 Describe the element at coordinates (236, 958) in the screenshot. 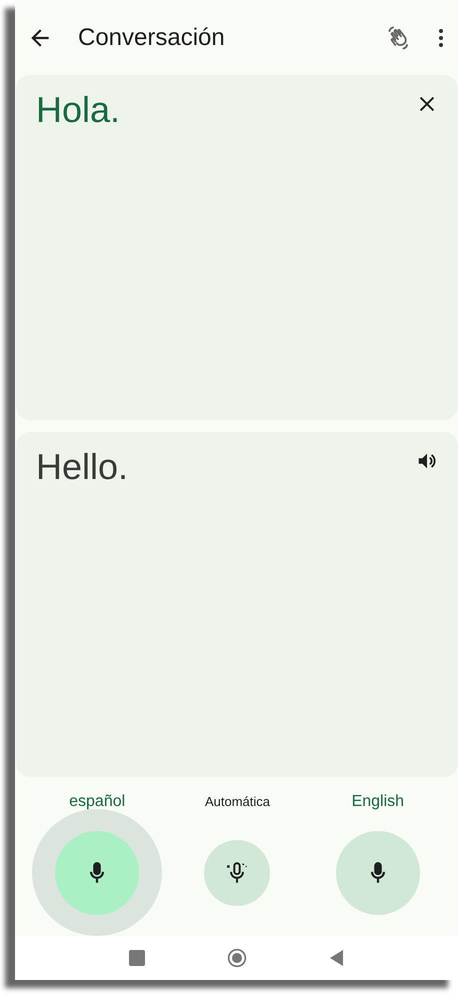

I see `home-icon` at that location.